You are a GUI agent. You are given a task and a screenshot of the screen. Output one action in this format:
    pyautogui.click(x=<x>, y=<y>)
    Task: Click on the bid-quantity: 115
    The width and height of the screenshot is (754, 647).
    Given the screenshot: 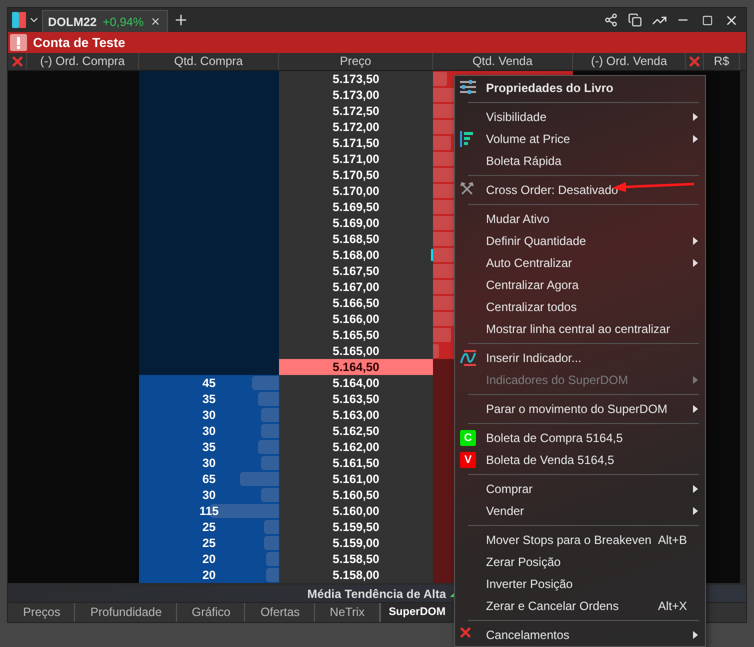 What is the action you would take?
    pyautogui.click(x=209, y=511)
    